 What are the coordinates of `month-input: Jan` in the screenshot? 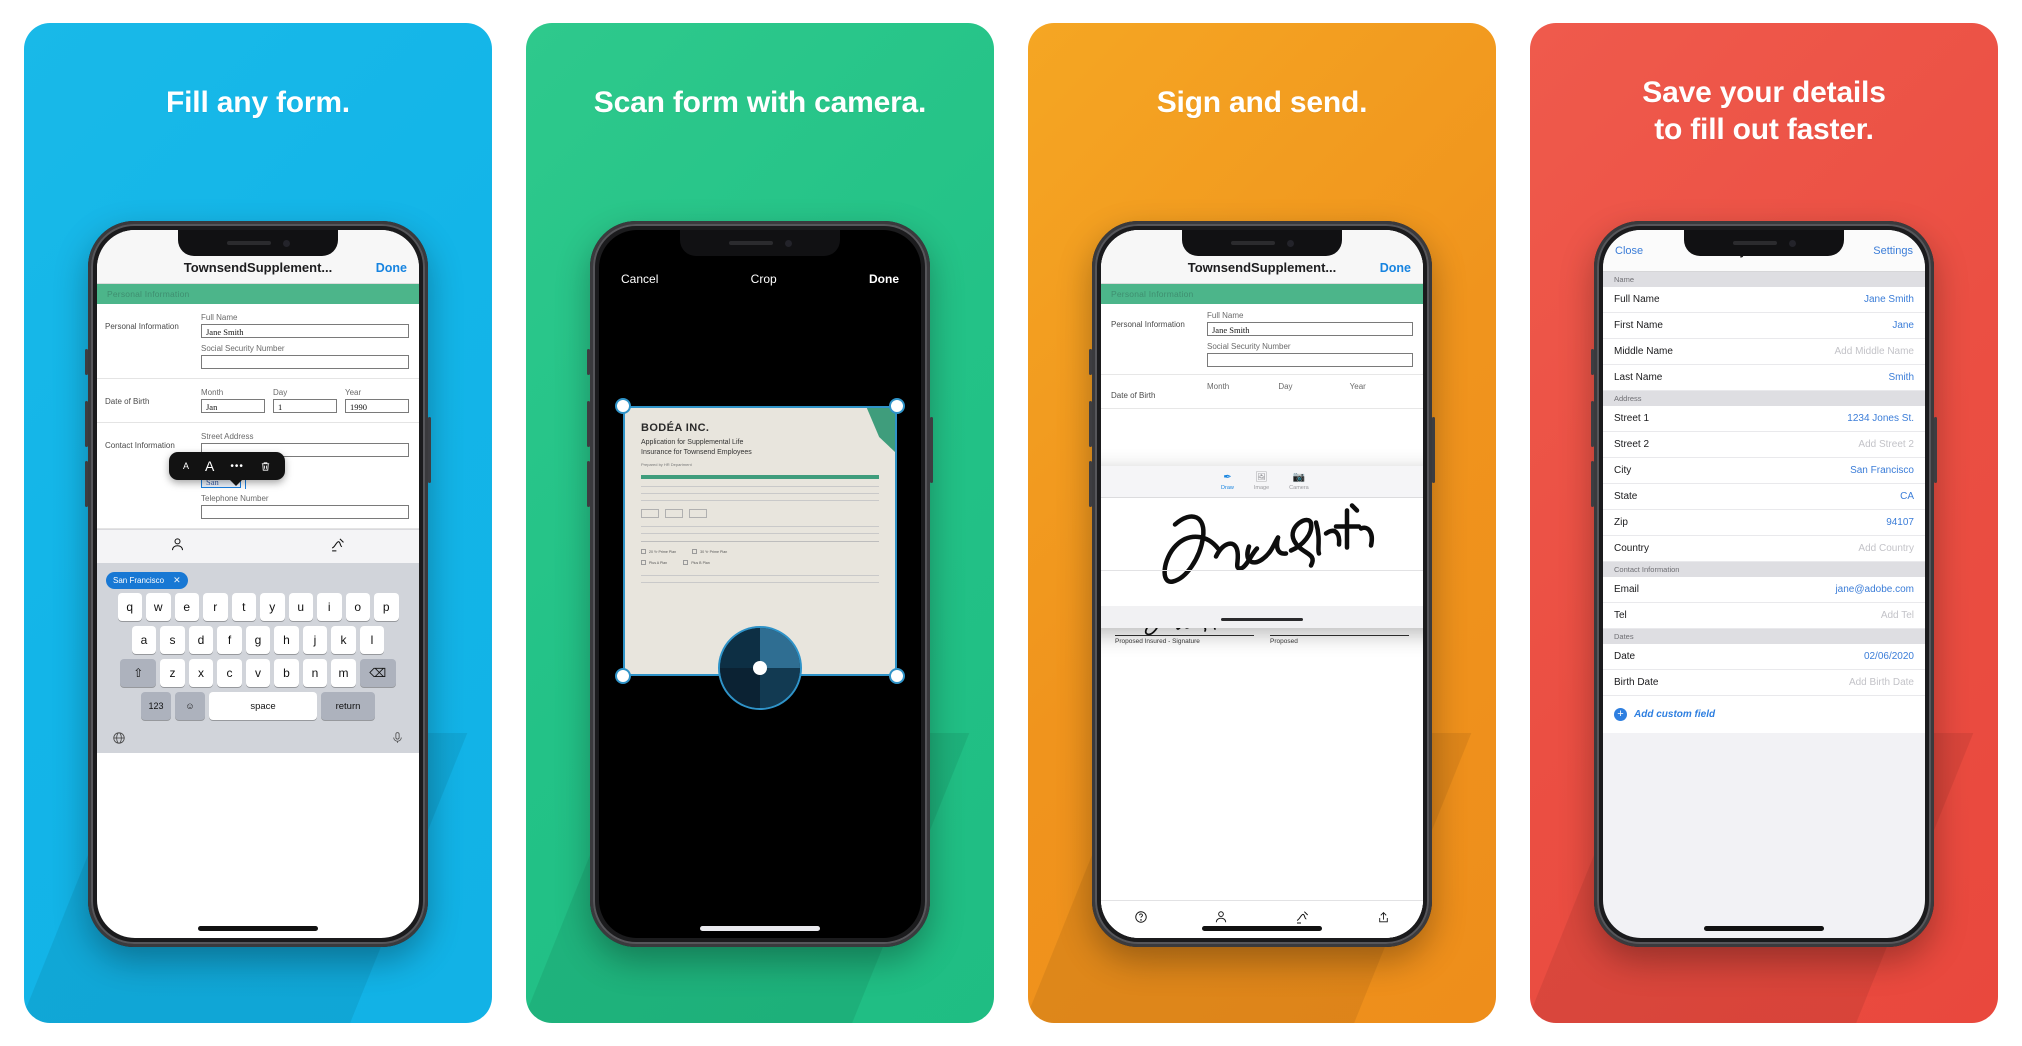 It's located at (233, 406).